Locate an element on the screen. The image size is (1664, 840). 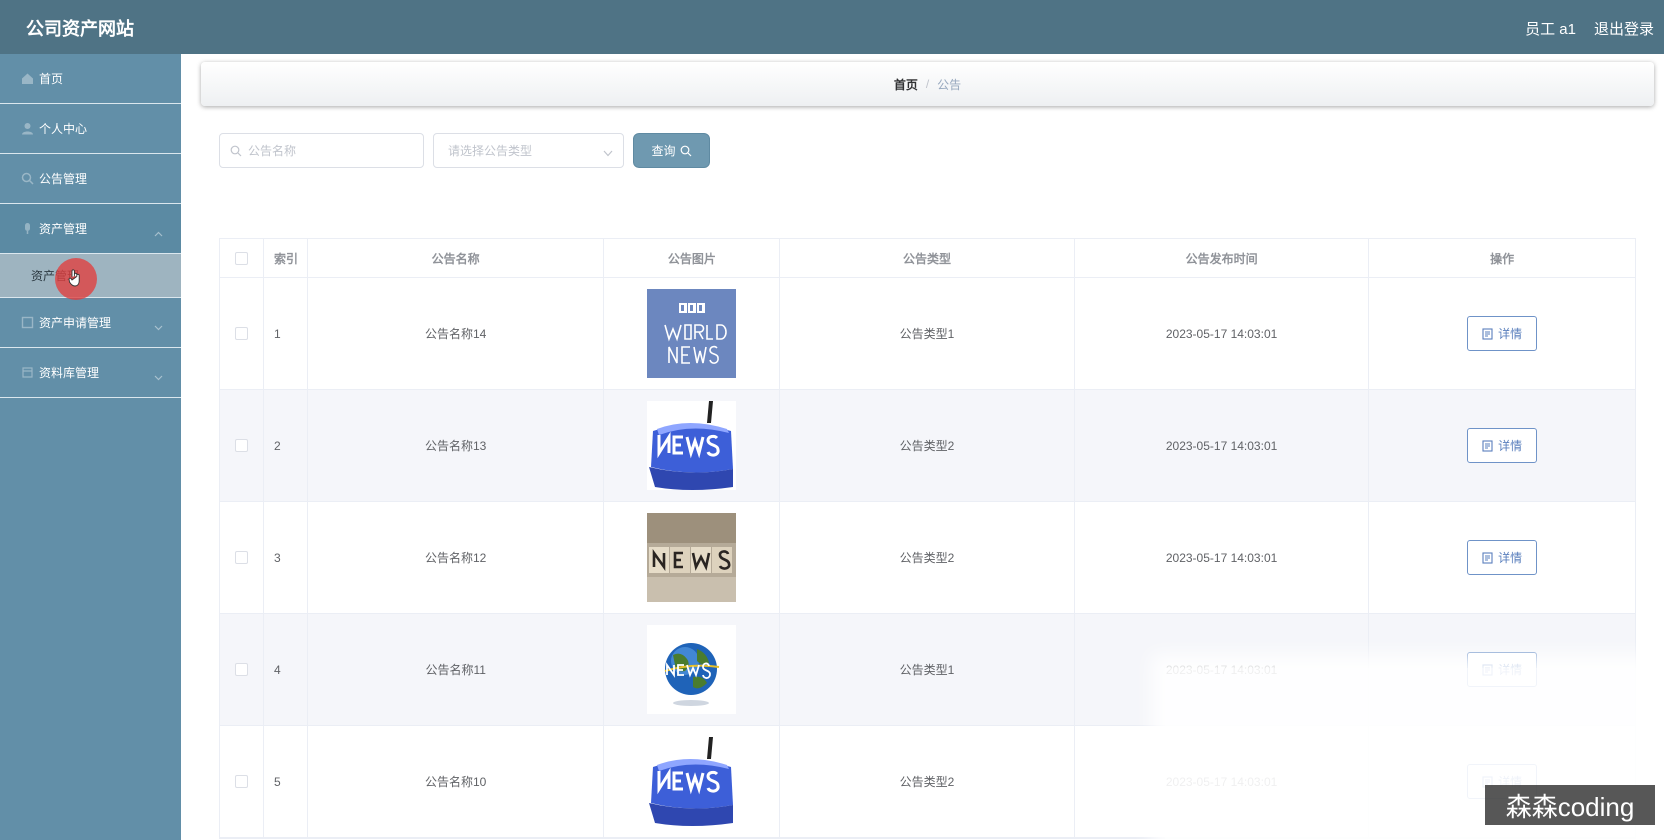
row-notice-name: 公告名称12 is located at coordinates (456, 557).